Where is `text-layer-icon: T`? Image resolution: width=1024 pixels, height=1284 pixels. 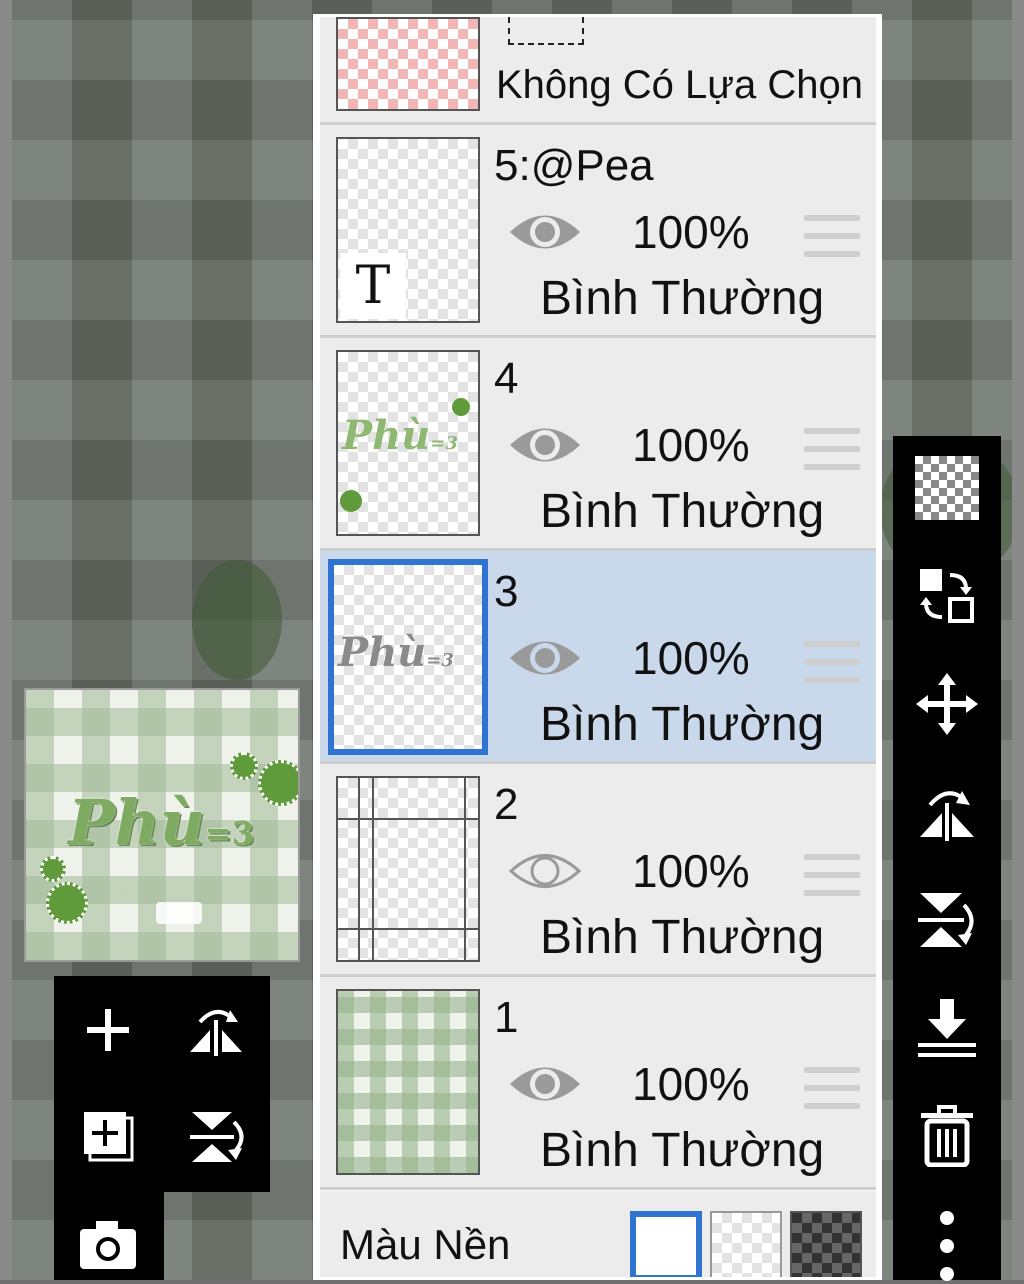
text-layer-icon: T is located at coordinates (373, 286).